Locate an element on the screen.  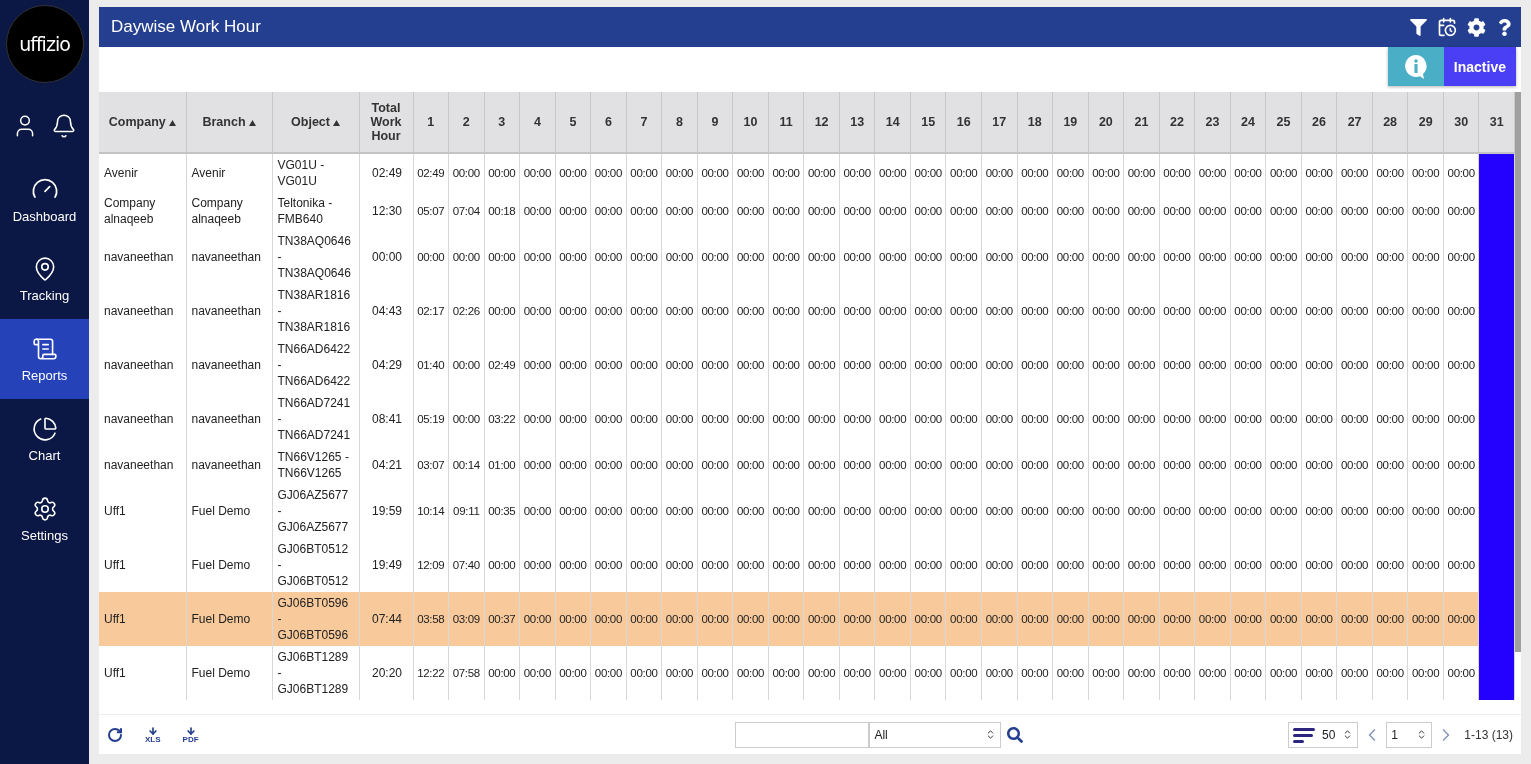
scrollbar is located at coordinates (1518, 372).